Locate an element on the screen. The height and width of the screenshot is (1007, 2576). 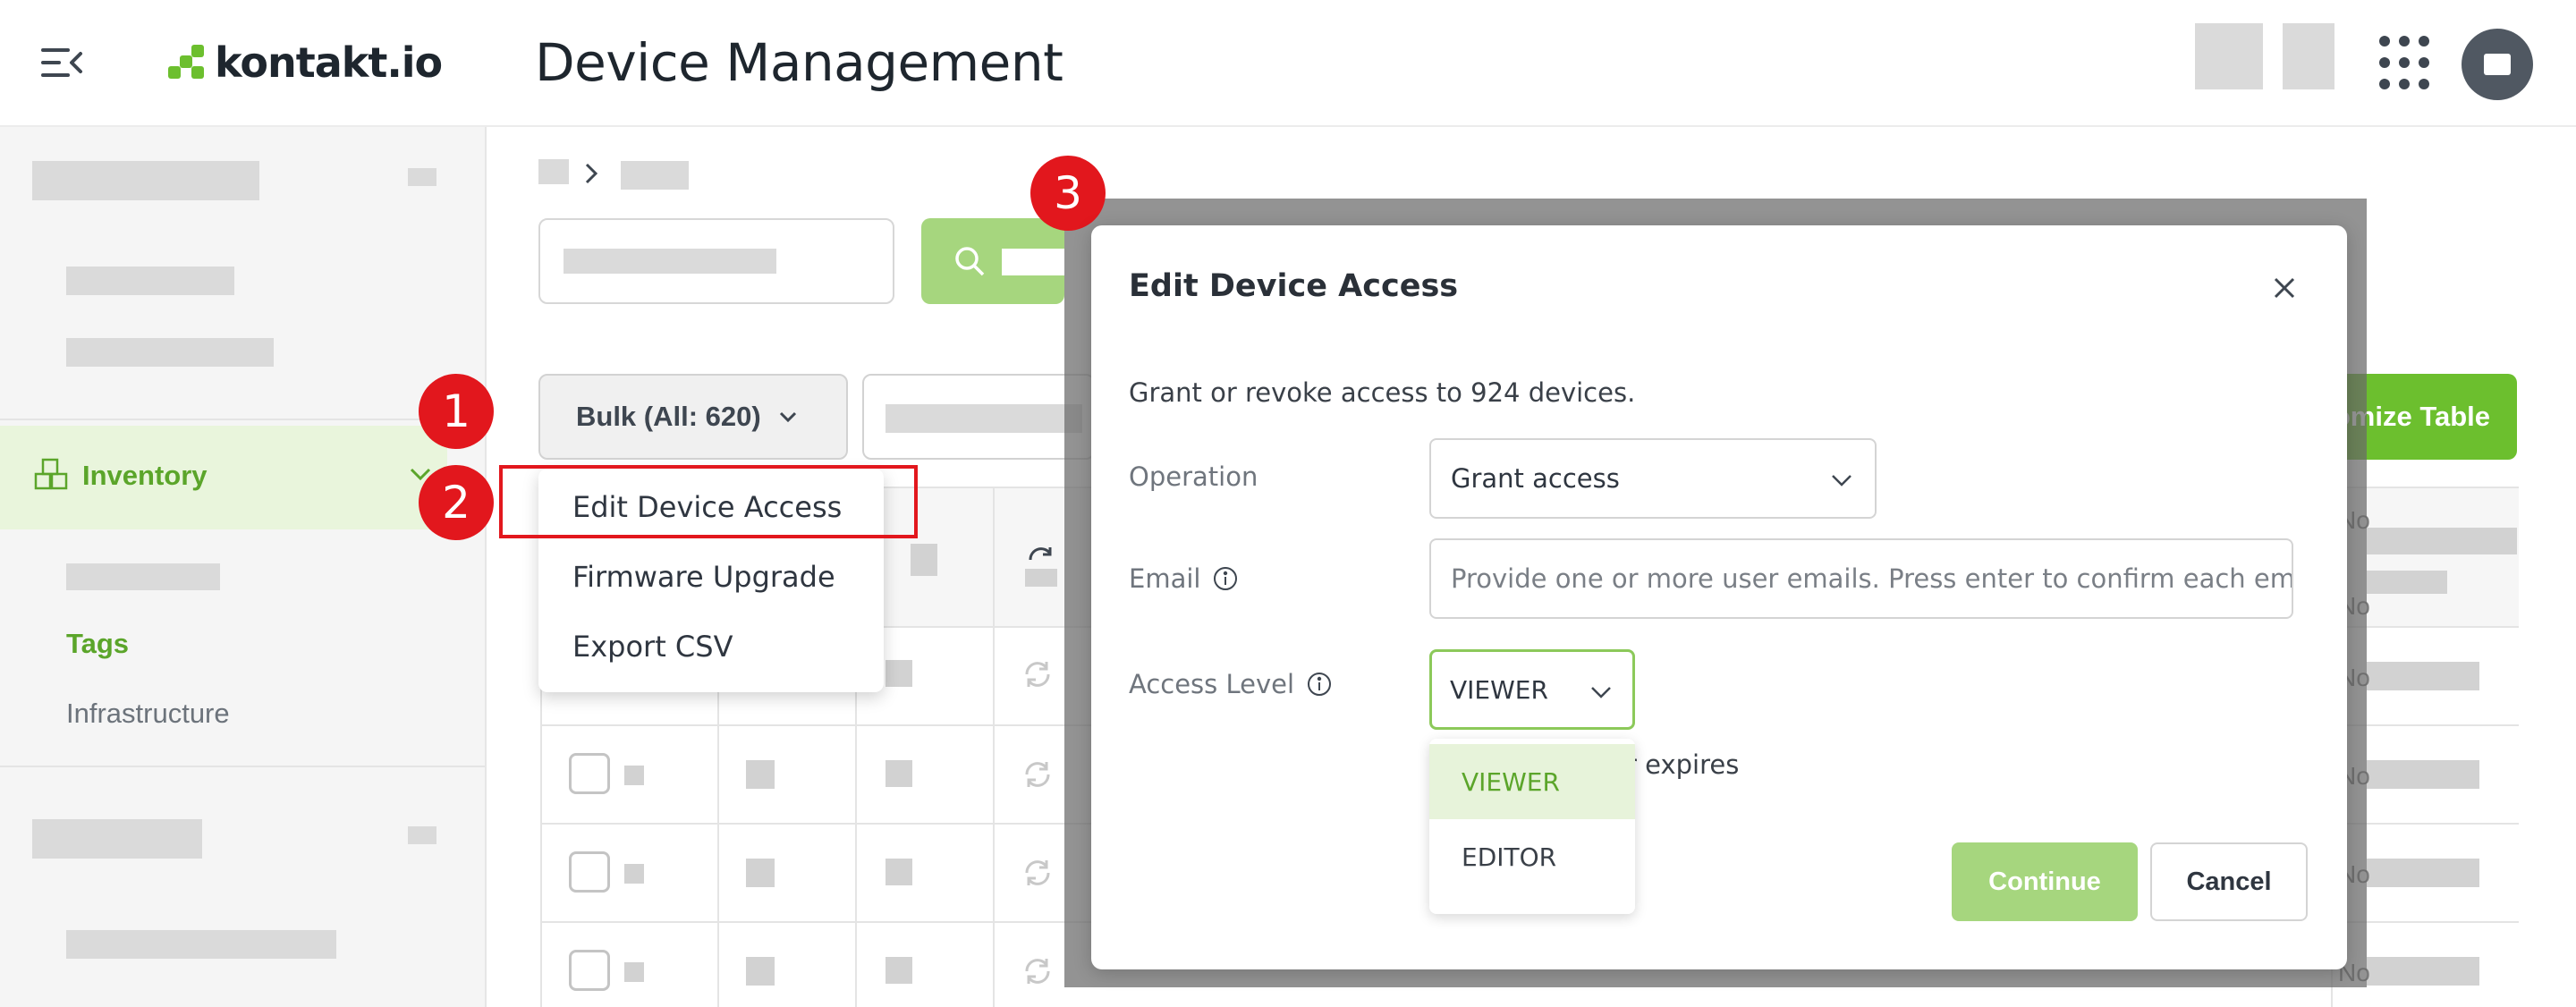
filter-input is located at coordinates (978, 417).